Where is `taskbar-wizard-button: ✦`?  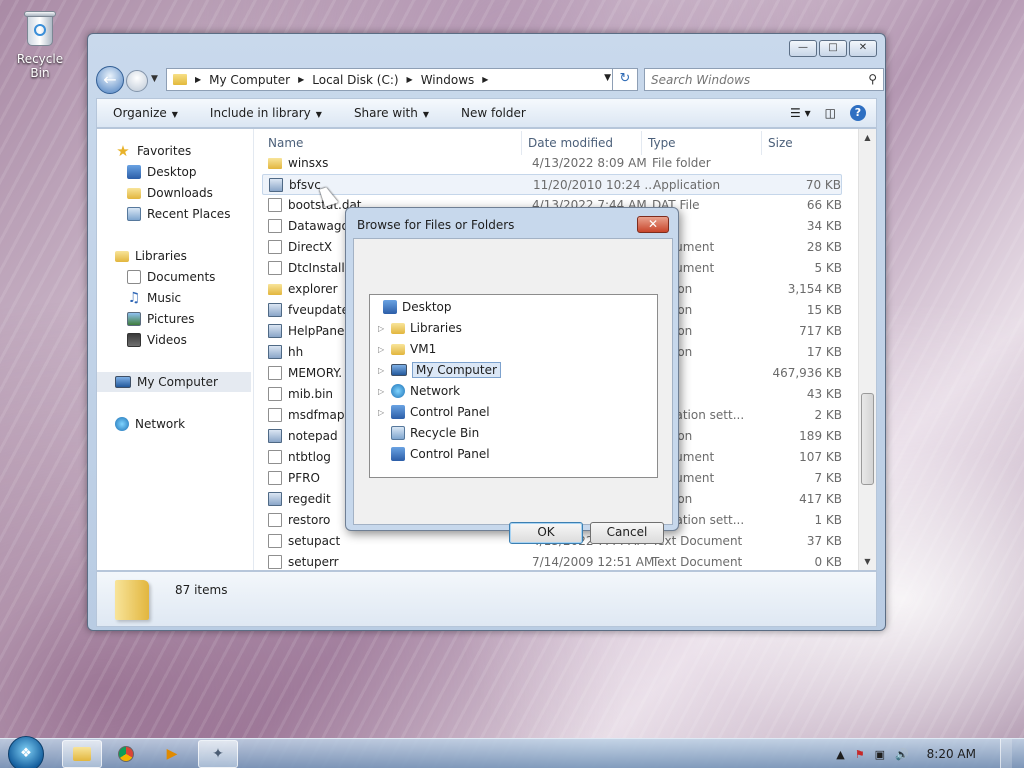 taskbar-wizard-button: ✦ is located at coordinates (218, 754).